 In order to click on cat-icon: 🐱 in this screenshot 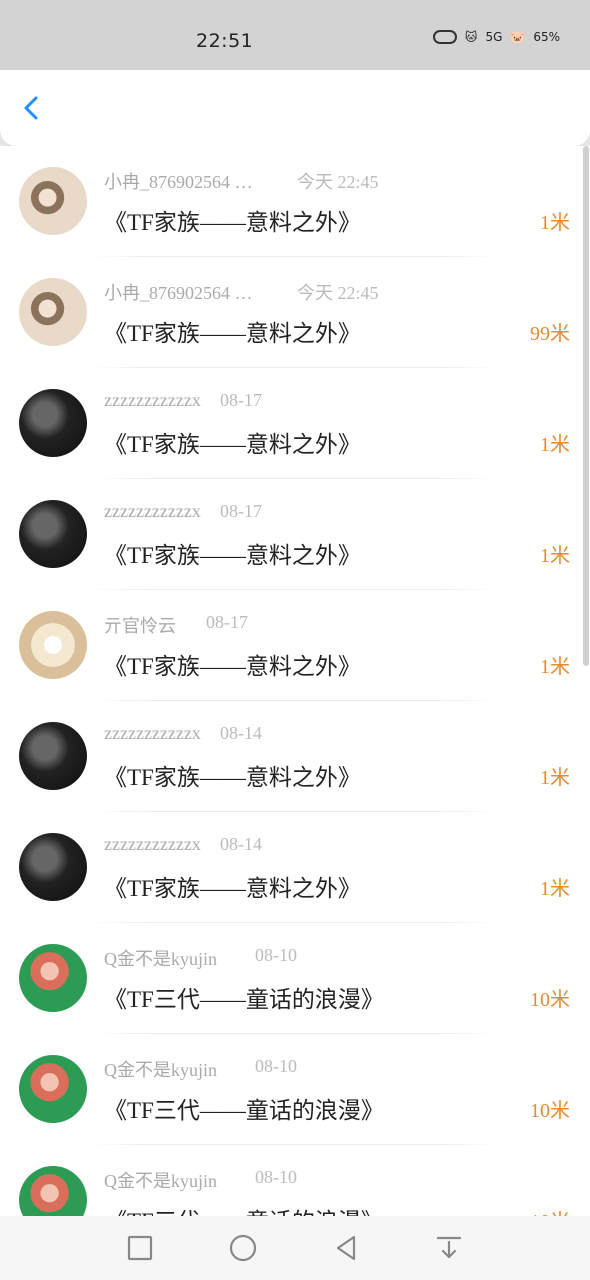, I will do `click(471, 37)`.